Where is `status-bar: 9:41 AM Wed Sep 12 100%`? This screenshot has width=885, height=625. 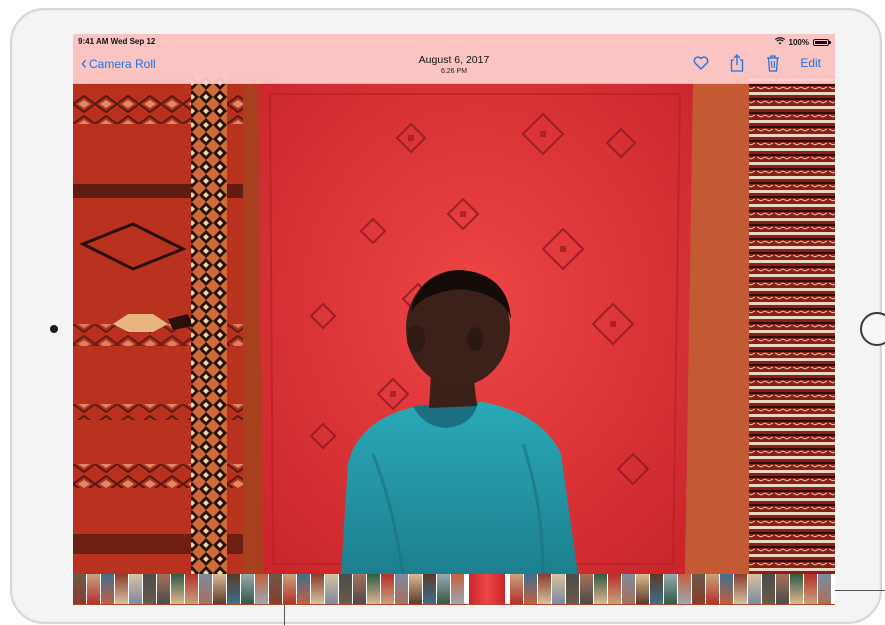 status-bar: 9:41 AM Wed Sep 12 100% is located at coordinates (454, 41).